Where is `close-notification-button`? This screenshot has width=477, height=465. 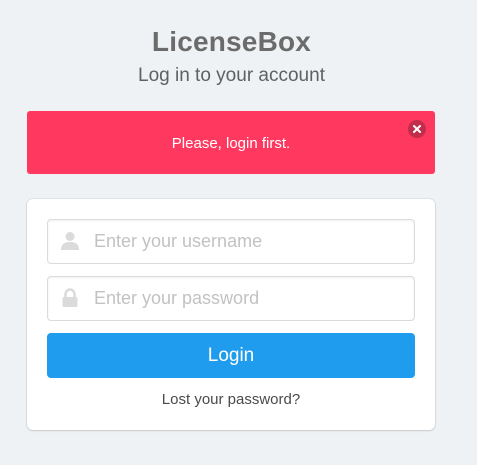
close-notification-button is located at coordinates (417, 129).